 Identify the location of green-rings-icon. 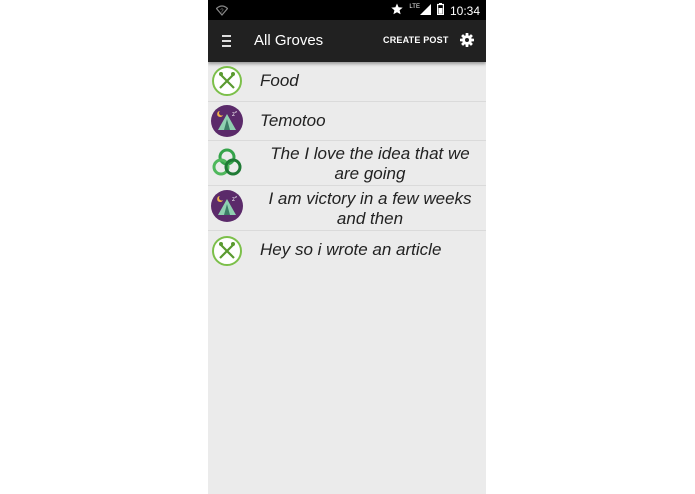
(227, 163).